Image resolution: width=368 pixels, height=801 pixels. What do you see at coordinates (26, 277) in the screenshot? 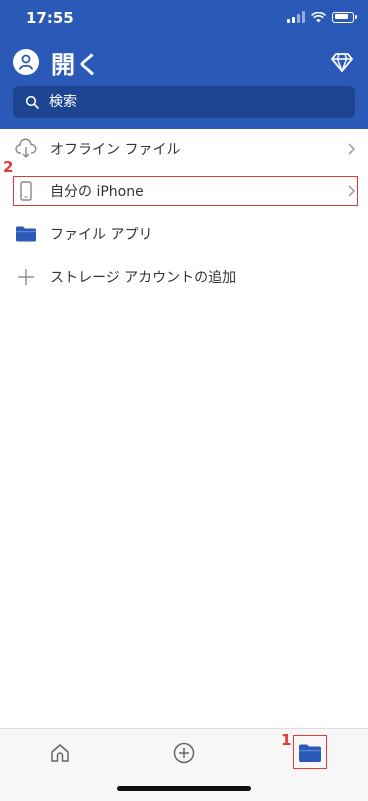
I see `plus-icon` at bounding box center [26, 277].